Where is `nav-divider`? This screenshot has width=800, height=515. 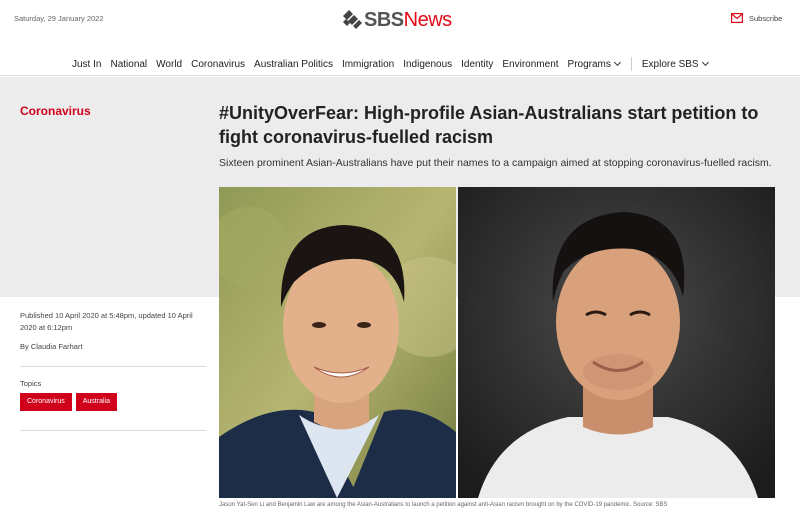
nav-divider is located at coordinates (631, 64).